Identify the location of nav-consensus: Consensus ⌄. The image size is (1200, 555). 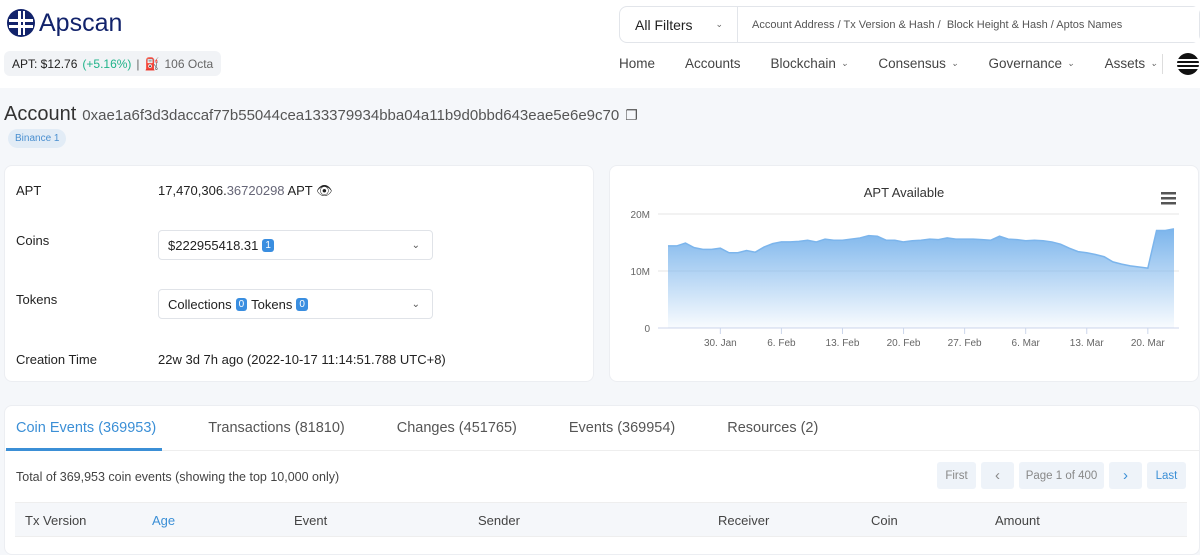
(918, 63).